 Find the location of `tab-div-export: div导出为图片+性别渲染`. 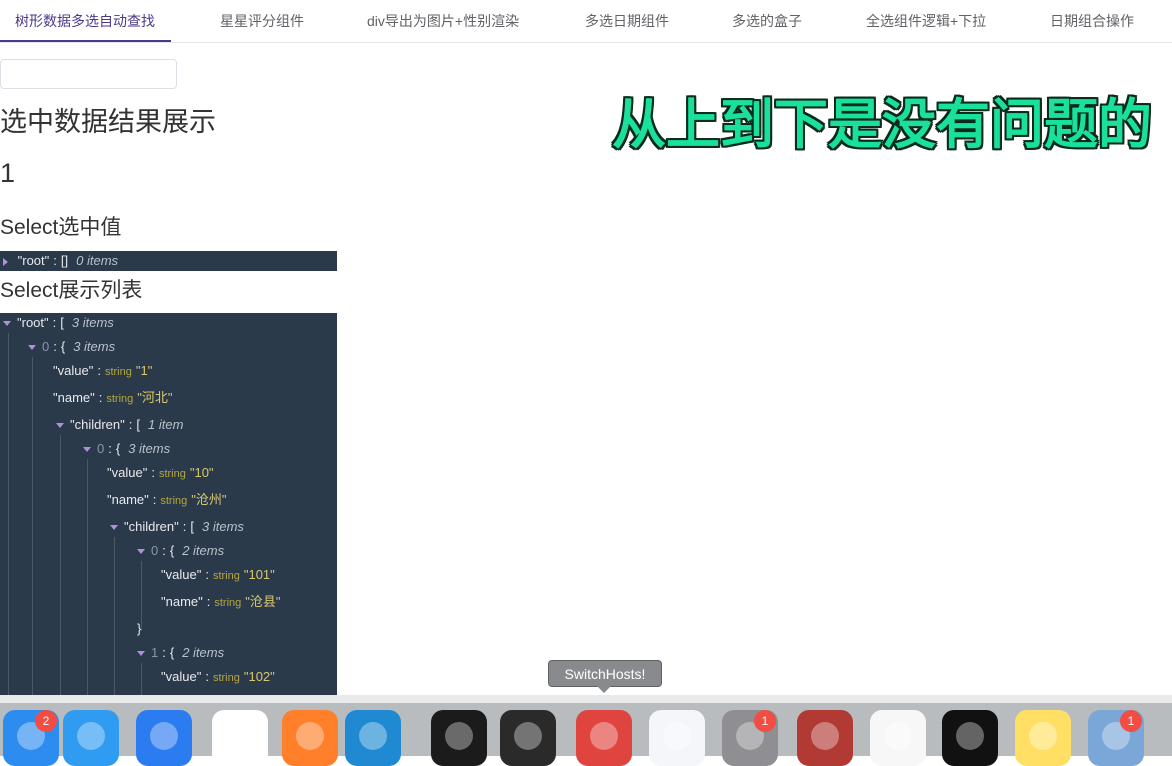

tab-div-export: div导出为图片+性别渲染 is located at coordinates (443, 21).